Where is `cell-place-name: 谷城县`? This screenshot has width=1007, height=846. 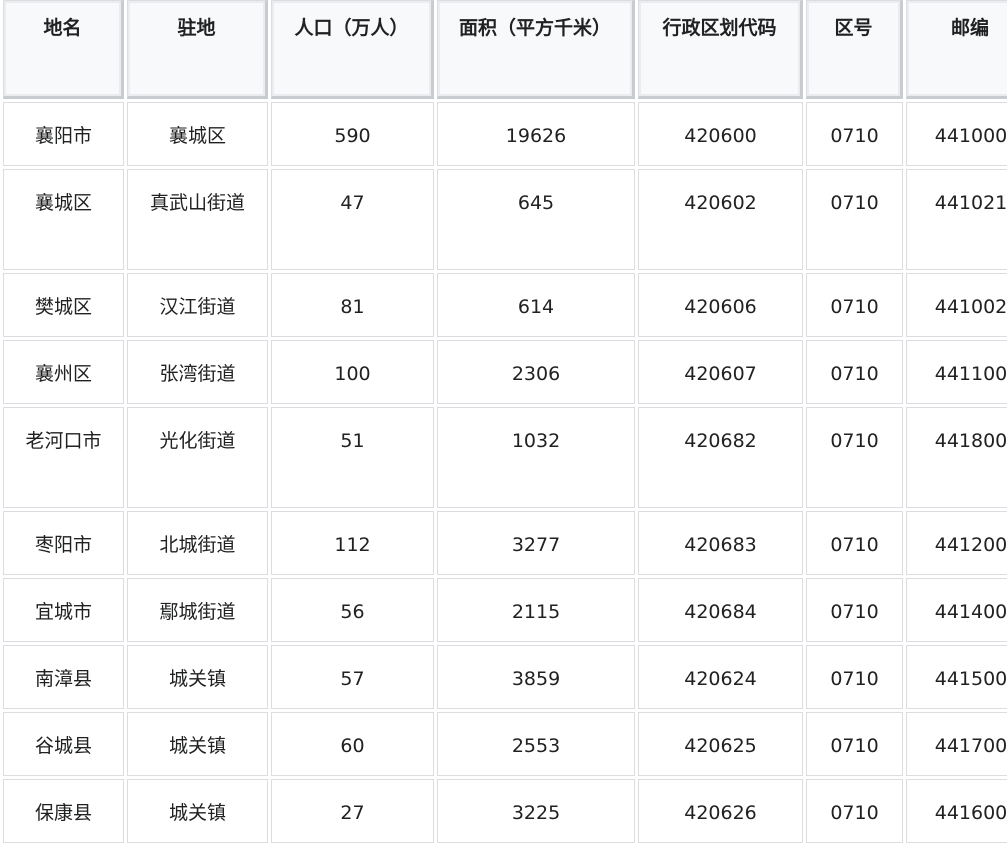 cell-place-name: 谷城县 is located at coordinates (63, 744).